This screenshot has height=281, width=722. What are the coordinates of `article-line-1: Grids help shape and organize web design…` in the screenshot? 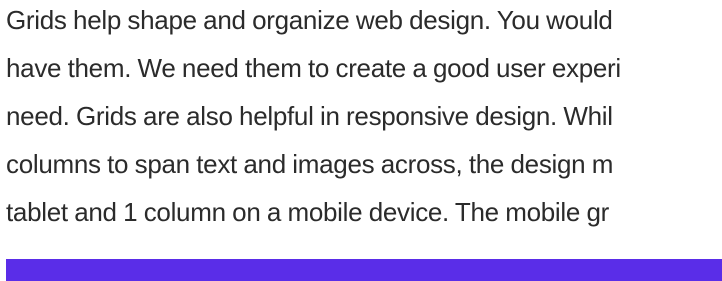 It's located at (309, 20).